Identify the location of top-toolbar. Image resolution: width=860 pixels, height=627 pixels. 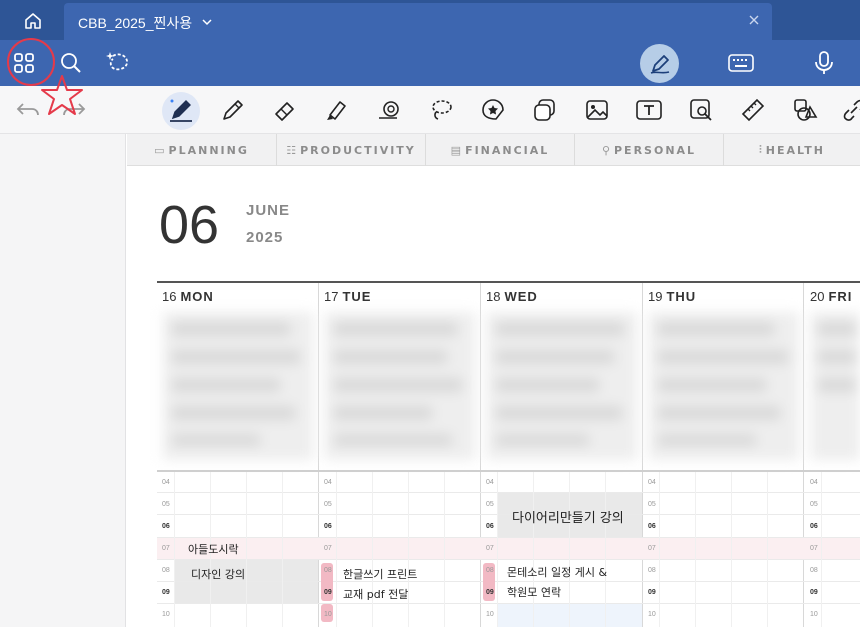
(430, 63).